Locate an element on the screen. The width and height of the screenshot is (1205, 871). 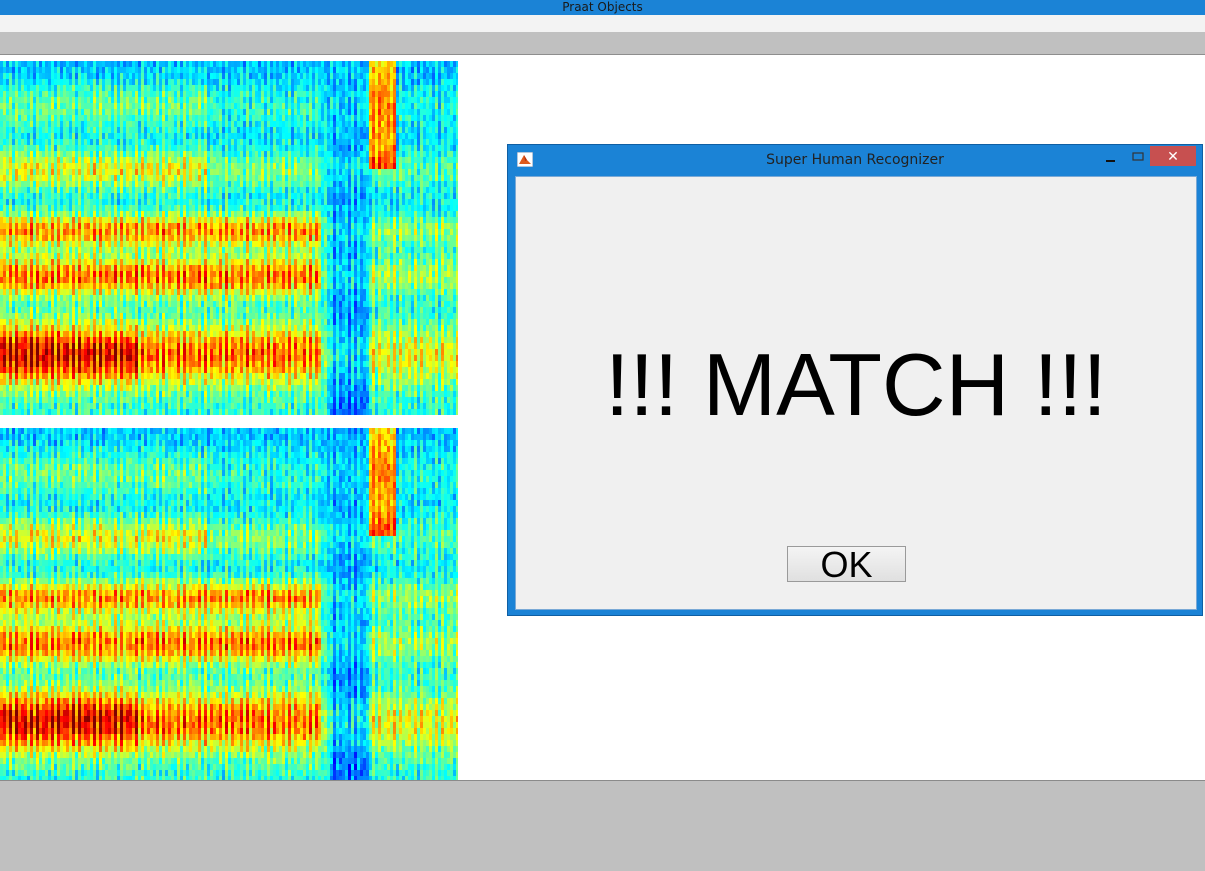
main-window-title: Praat Objects is located at coordinates (602, 7).